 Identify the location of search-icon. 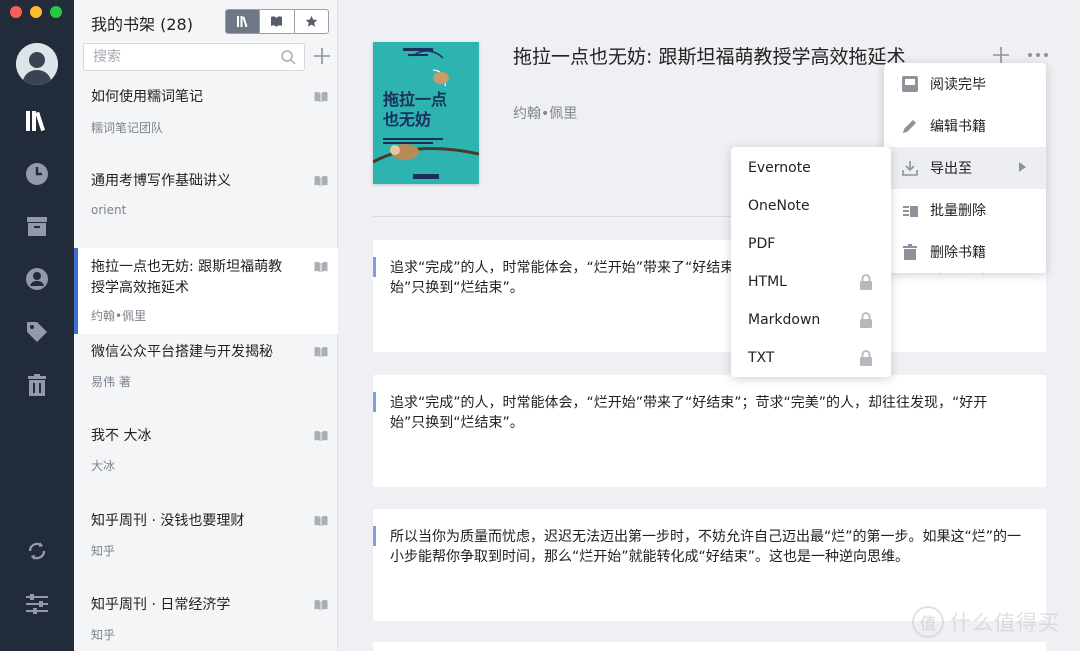
(288, 57).